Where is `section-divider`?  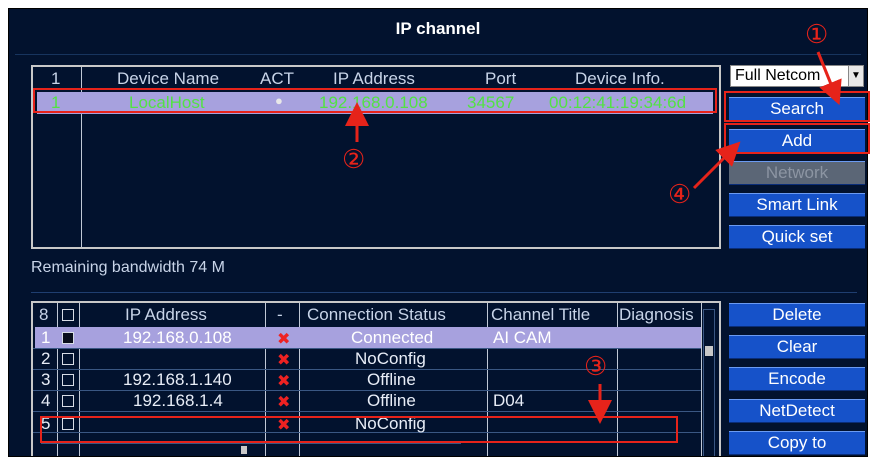 section-divider is located at coordinates (444, 292).